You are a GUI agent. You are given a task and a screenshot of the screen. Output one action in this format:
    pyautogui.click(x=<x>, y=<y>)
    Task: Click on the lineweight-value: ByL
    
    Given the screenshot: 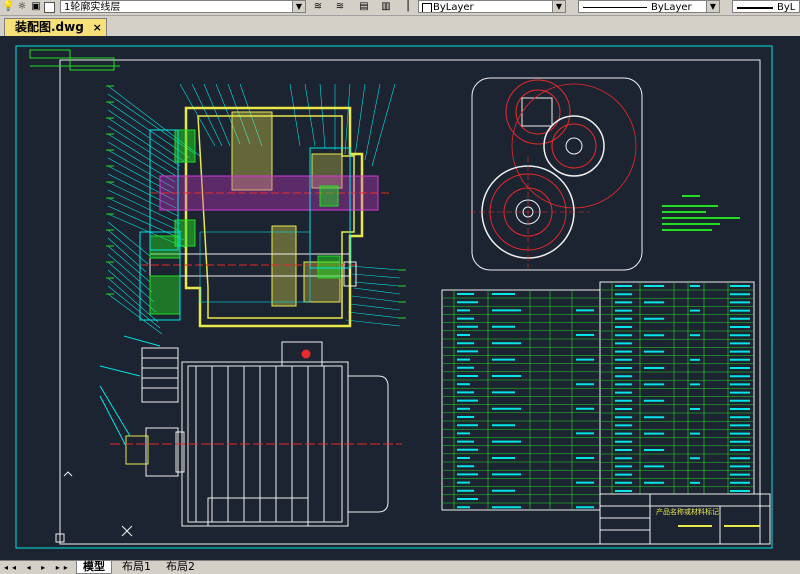 What is the action you would take?
    pyautogui.click(x=786, y=7)
    